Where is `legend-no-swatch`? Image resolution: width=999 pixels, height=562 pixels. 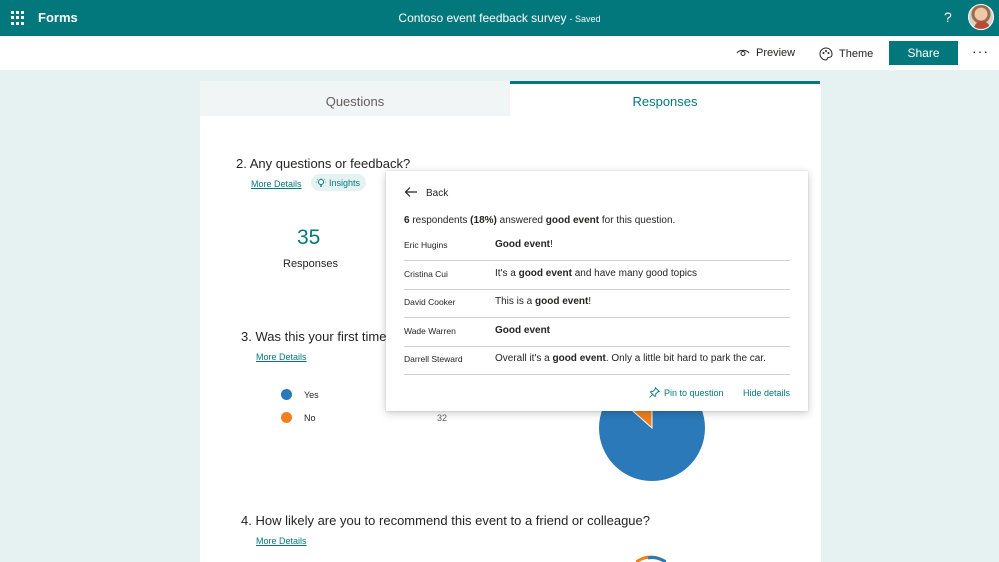 legend-no-swatch is located at coordinates (286, 417).